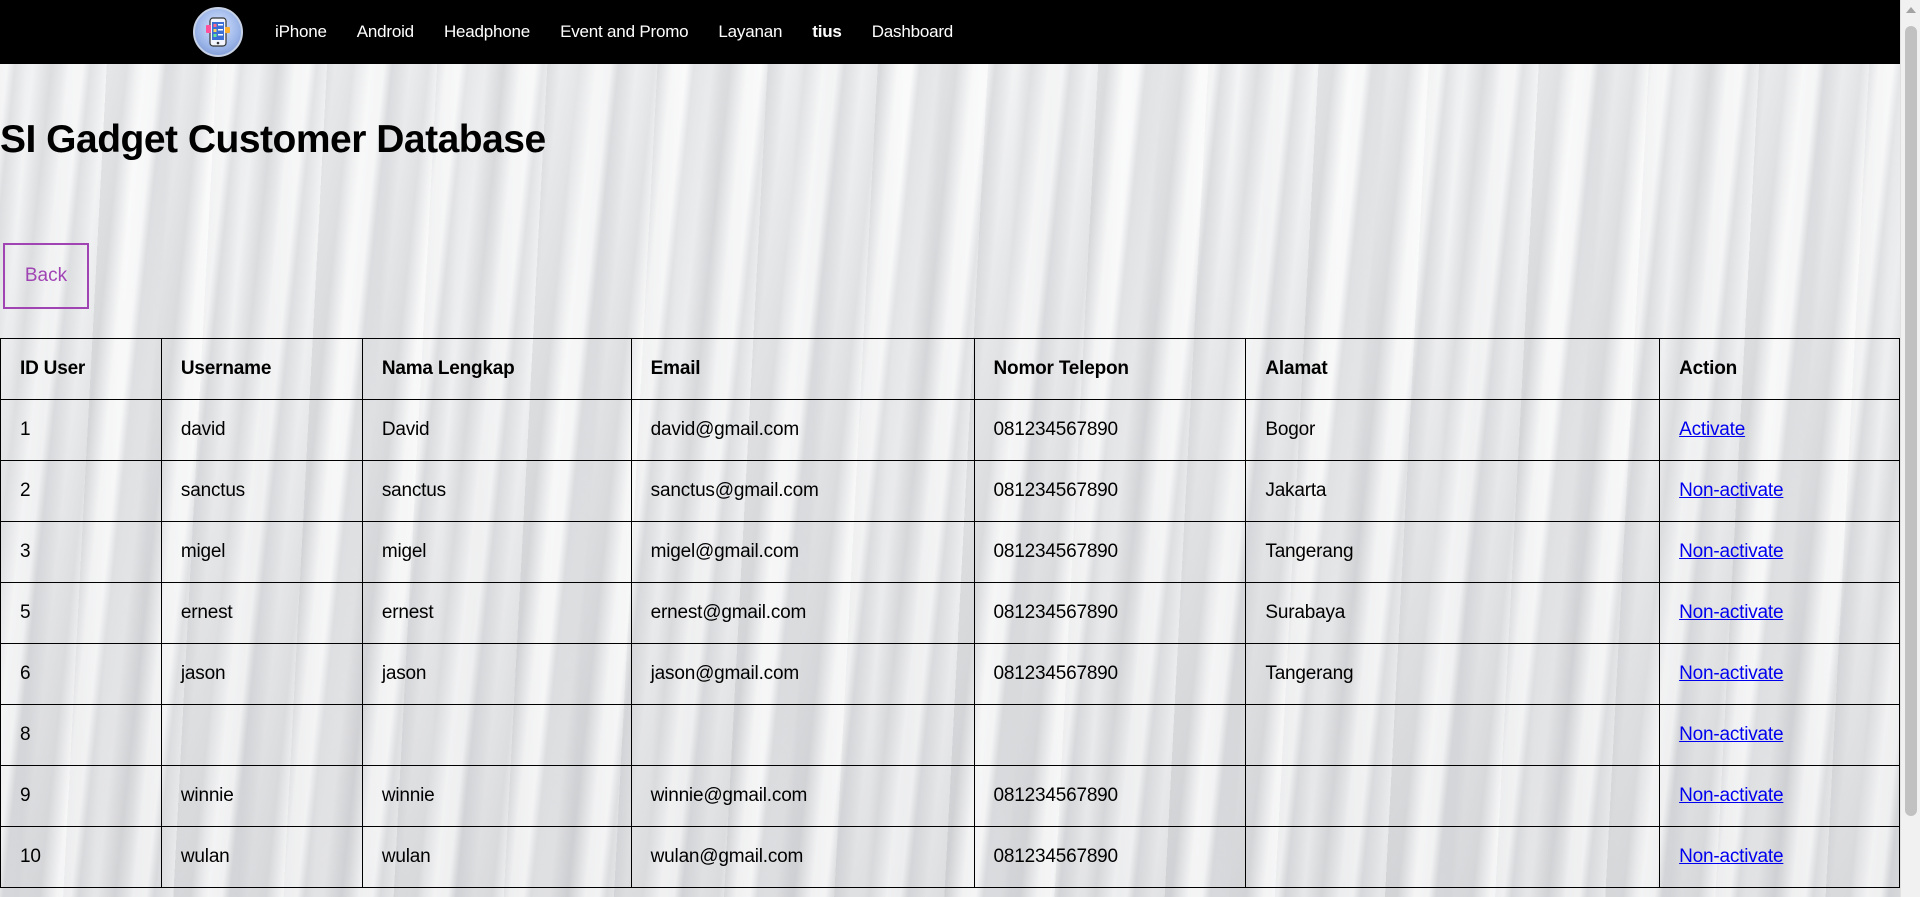  I want to click on cell-email: wulan@gmail.com, so click(802, 857).